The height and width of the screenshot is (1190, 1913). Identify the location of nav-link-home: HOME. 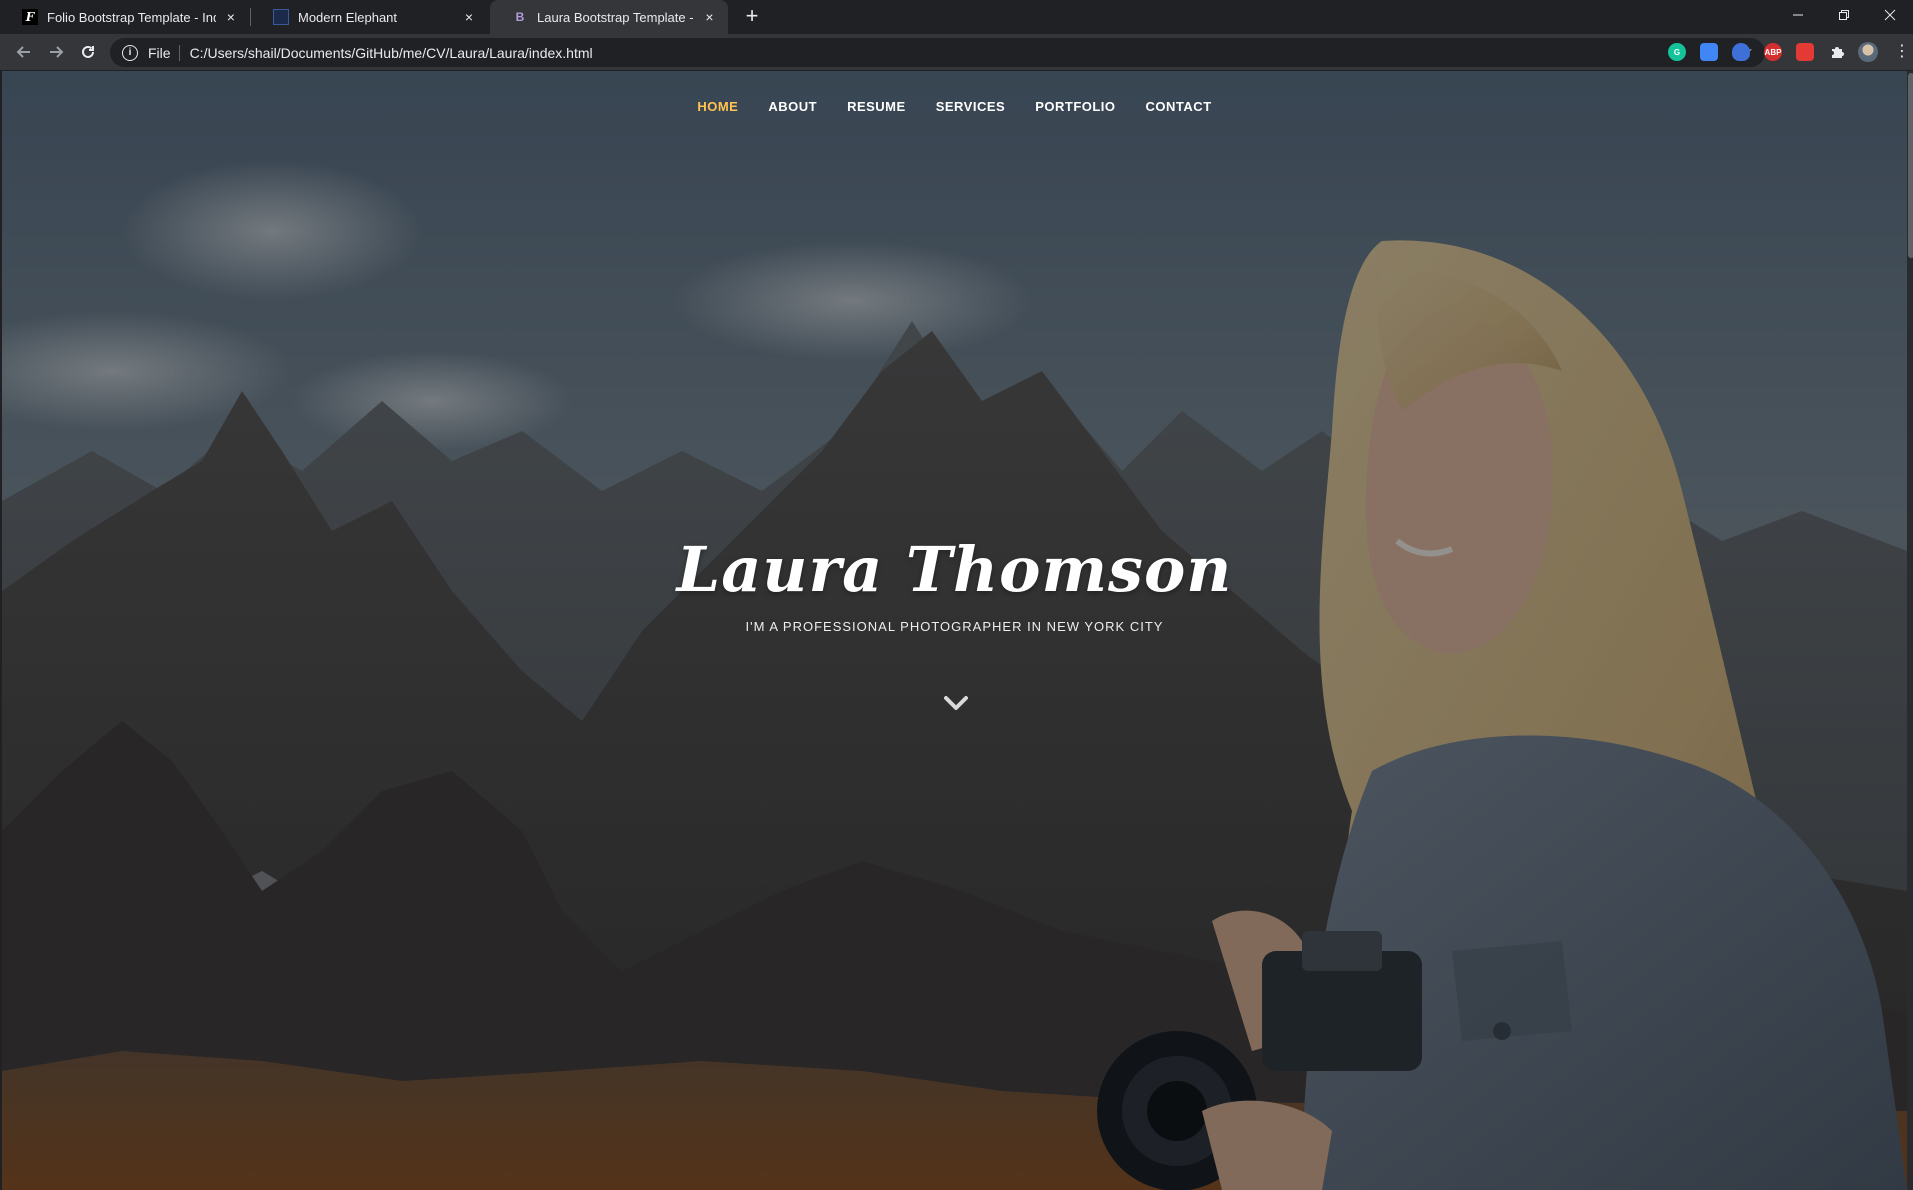
(717, 106).